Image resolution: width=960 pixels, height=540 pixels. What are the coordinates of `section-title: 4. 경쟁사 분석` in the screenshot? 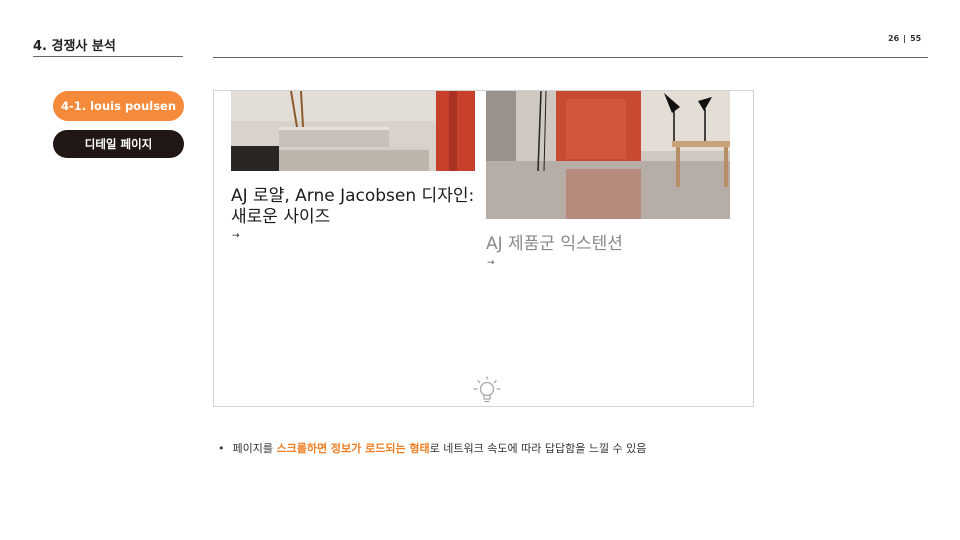 It's located at (74, 46).